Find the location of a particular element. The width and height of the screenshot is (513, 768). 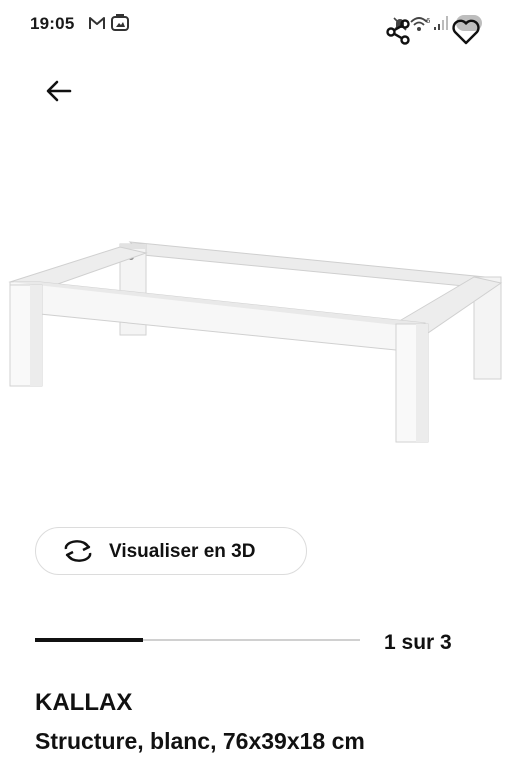

product-name: KALLAX is located at coordinates (84, 702).